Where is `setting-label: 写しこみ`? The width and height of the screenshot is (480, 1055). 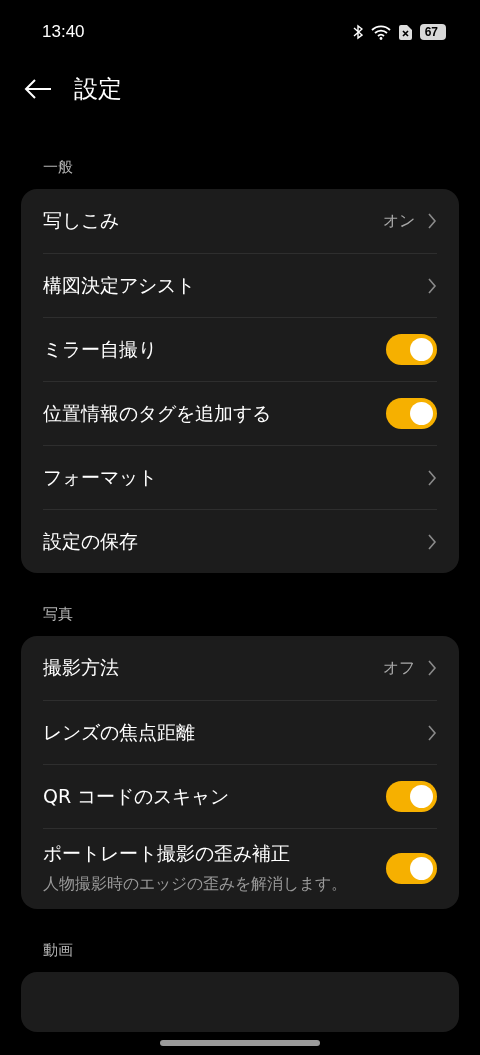 setting-label: 写しこみ is located at coordinates (207, 221).